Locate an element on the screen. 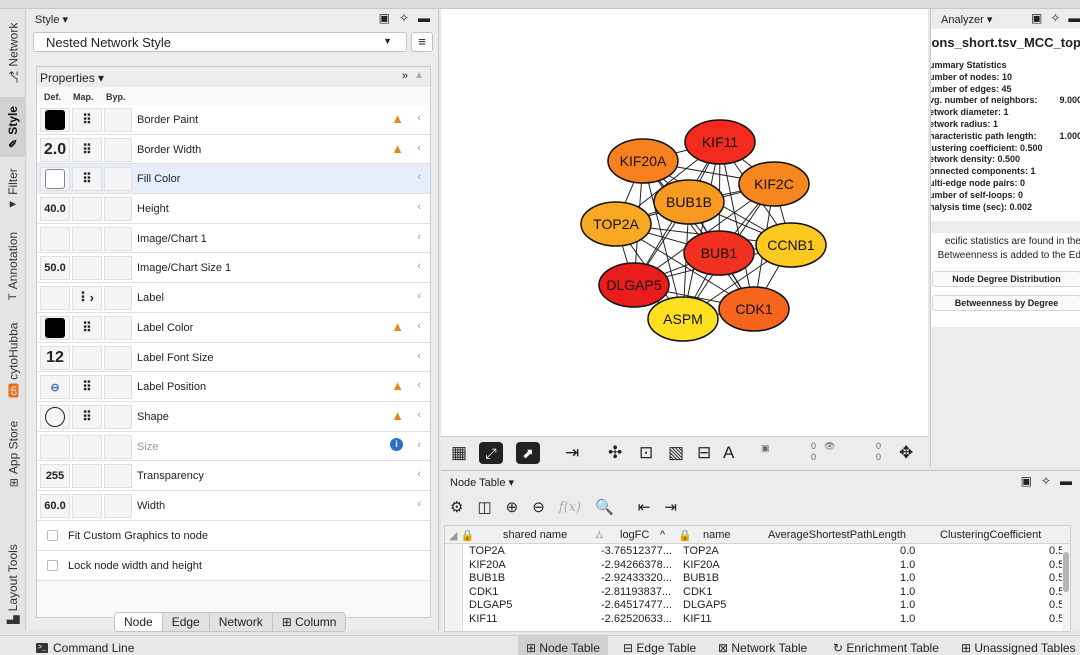 This screenshot has width=1080, height=655. property-row-height: 40.0 Height ‹ is located at coordinates (233, 209).